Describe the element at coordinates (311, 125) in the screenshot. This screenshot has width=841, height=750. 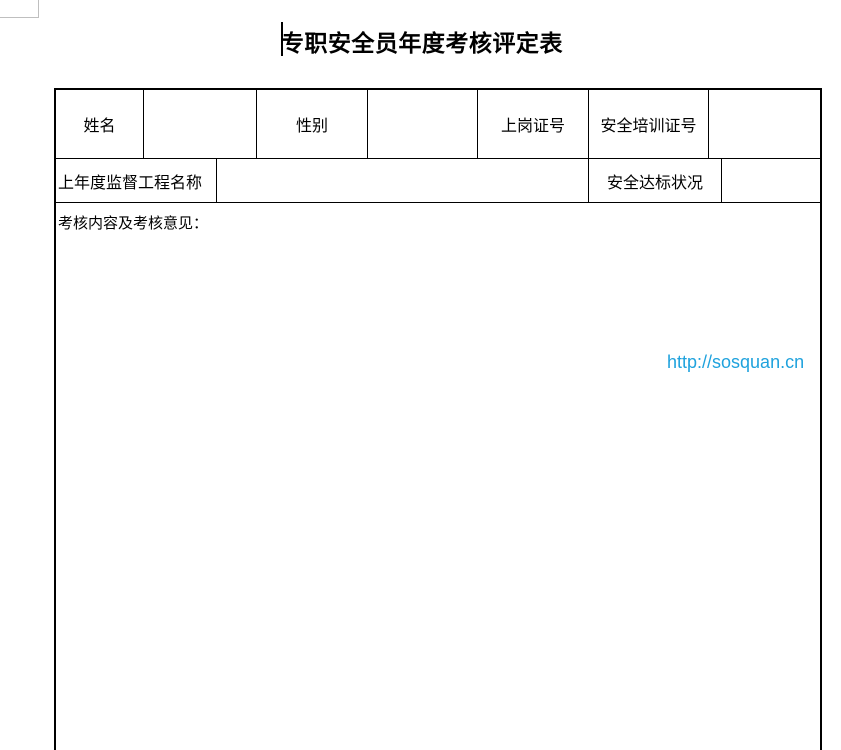
I see `gender-label: 性别` at that location.